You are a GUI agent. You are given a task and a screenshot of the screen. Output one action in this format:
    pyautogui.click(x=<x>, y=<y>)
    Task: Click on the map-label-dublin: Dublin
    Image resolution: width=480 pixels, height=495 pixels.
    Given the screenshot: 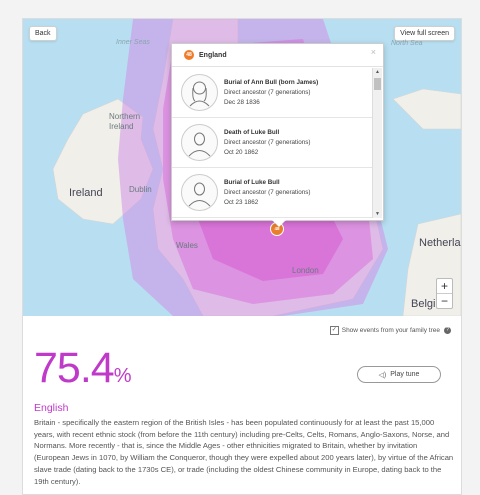 What is the action you would take?
    pyautogui.click(x=140, y=189)
    